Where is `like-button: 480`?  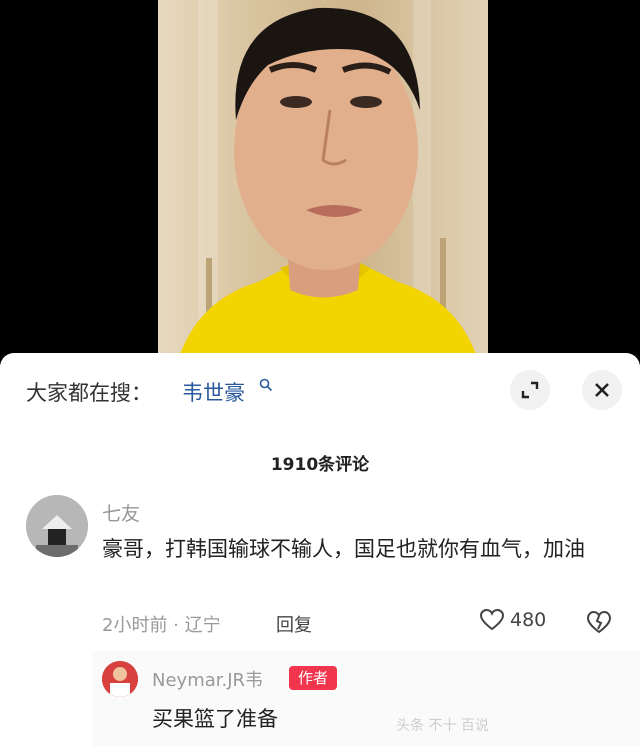 like-button: 480 is located at coordinates (513, 620).